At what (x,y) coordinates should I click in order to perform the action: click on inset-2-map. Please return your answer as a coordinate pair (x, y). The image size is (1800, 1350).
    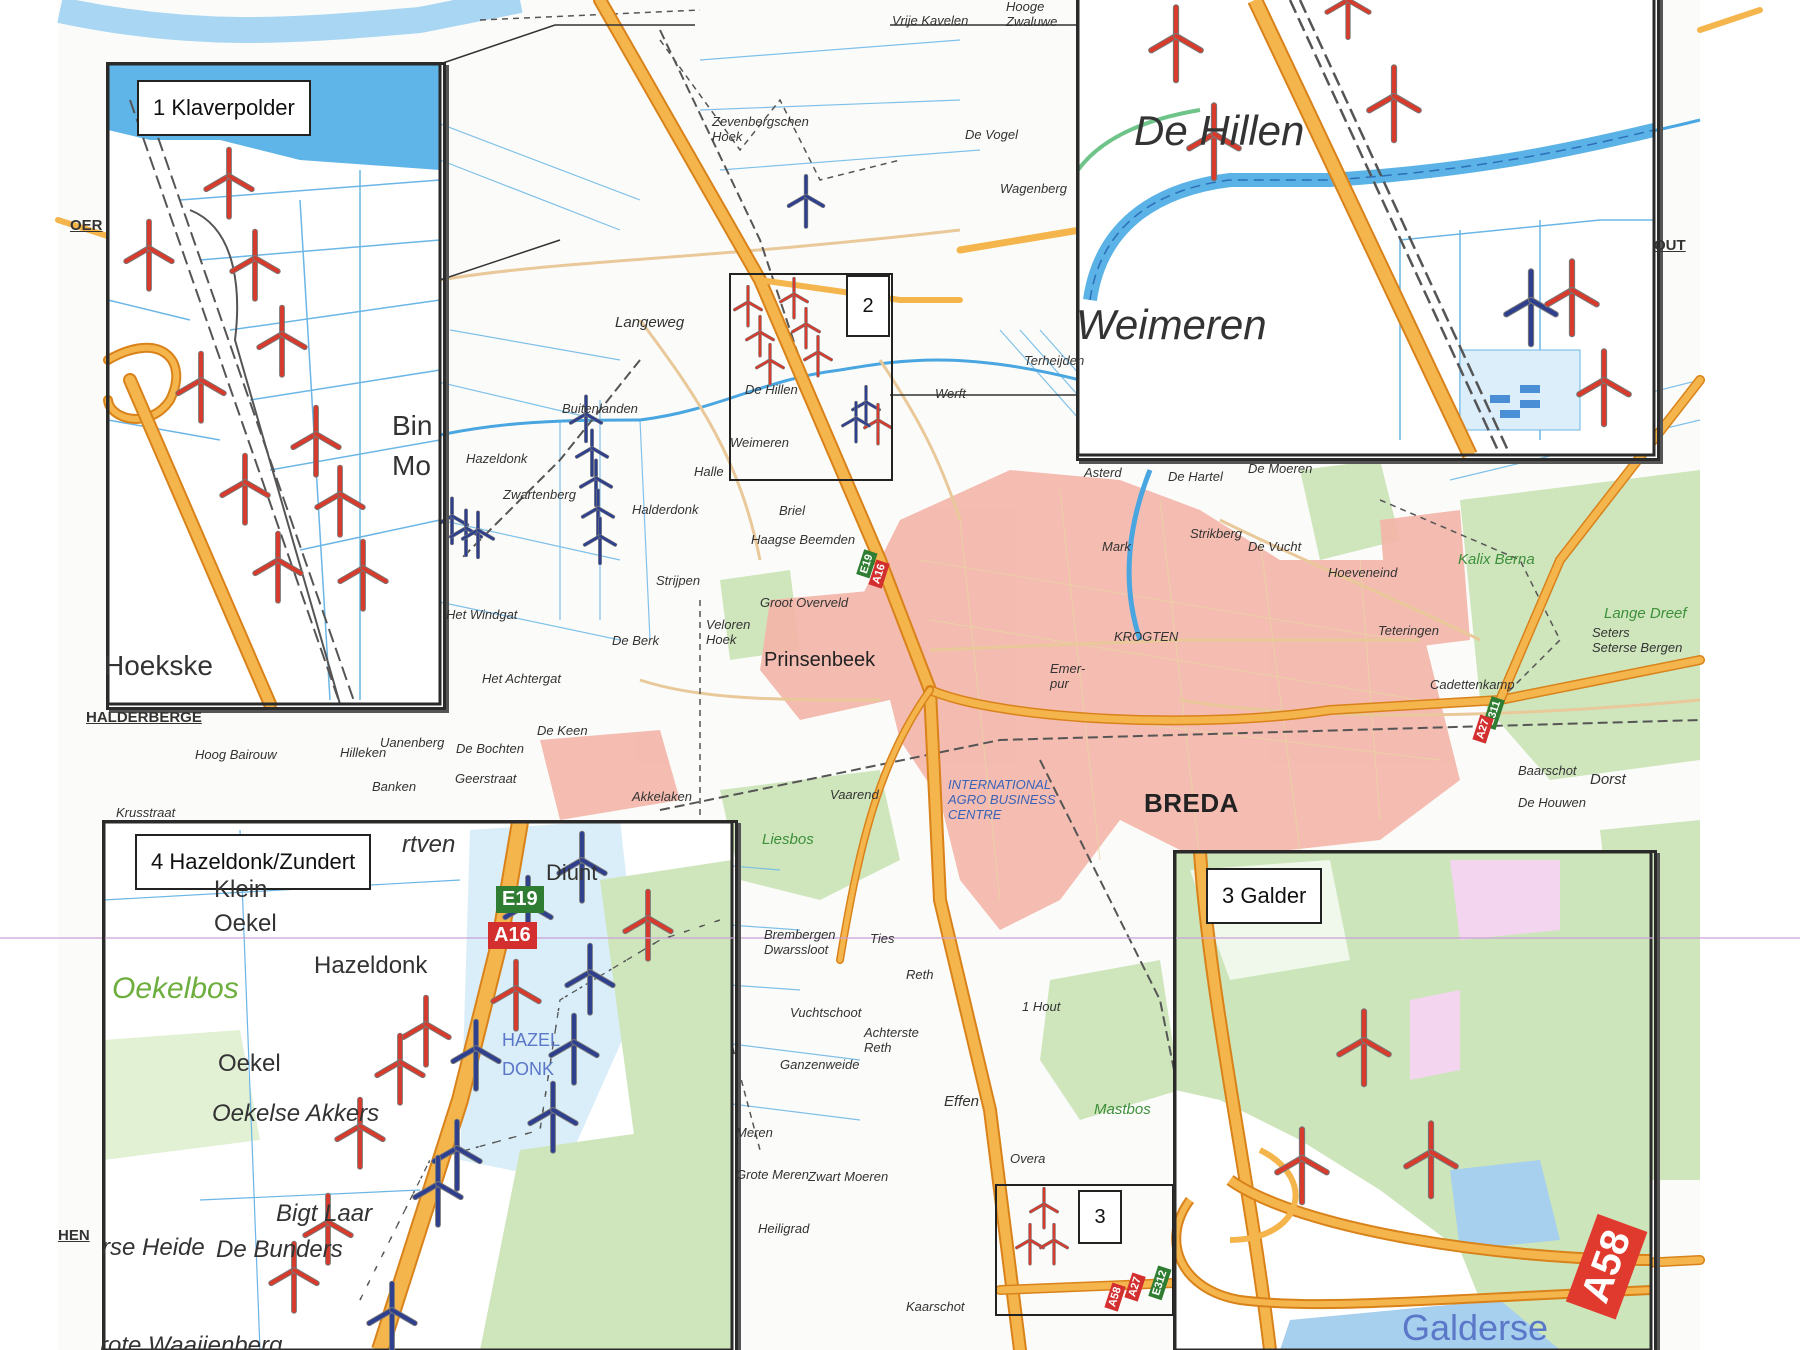
    Looking at the image, I should click on (1366, 229).